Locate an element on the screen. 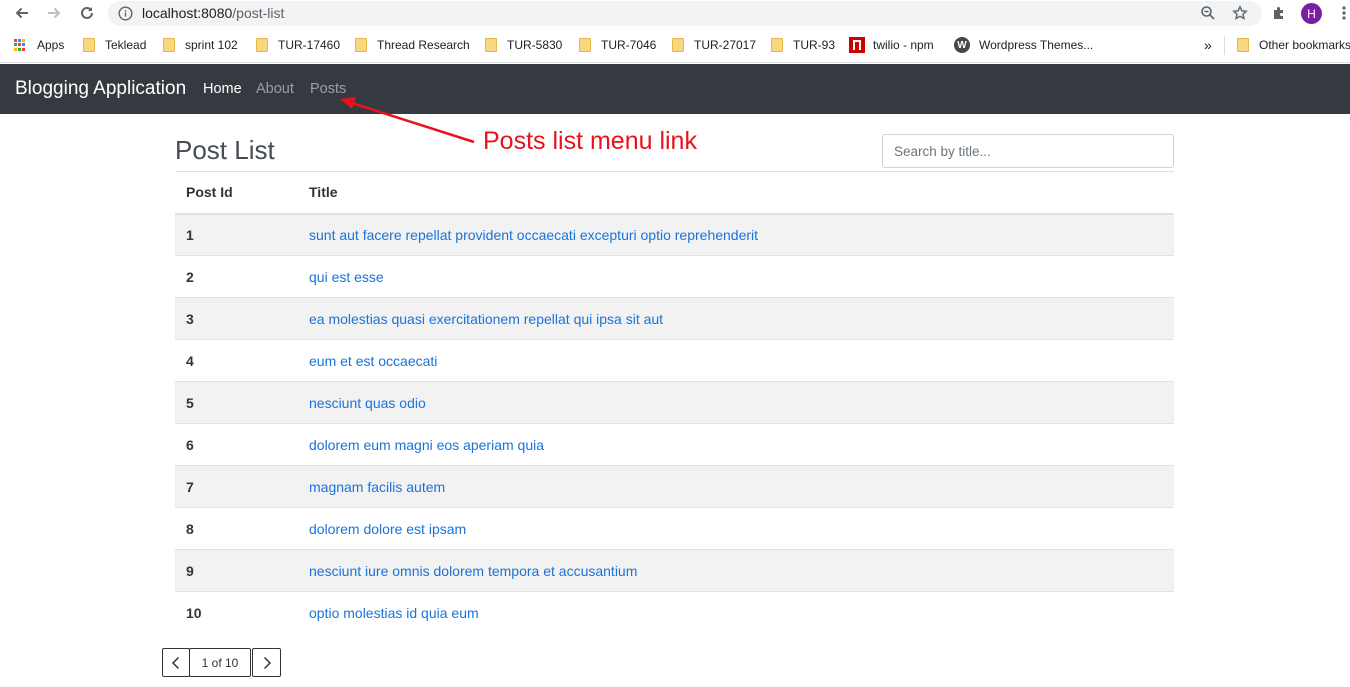 The width and height of the screenshot is (1350, 687). bookmark-label: TUR-93 is located at coordinates (814, 45).